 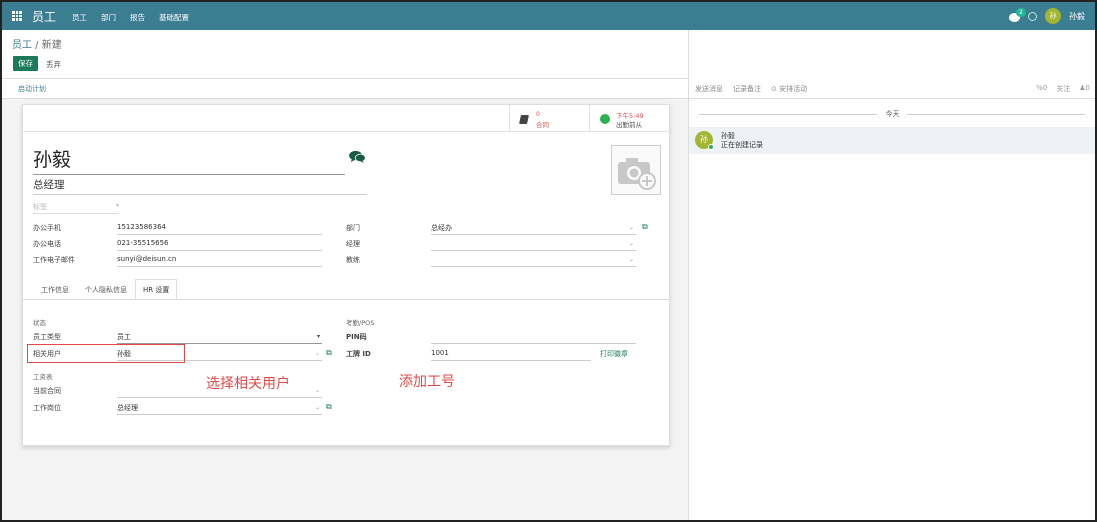 What do you see at coordinates (548, 16) in the screenshot?
I see `top-navbar: 员工 员工 部门 报告 基础配置 2 孙 孙毅` at bounding box center [548, 16].